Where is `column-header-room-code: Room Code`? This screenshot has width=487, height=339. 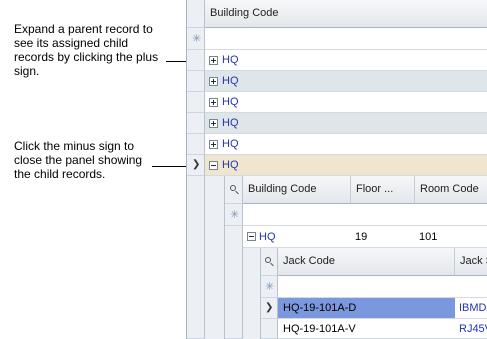 column-header-room-code: Room Code is located at coordinates (451, 190).